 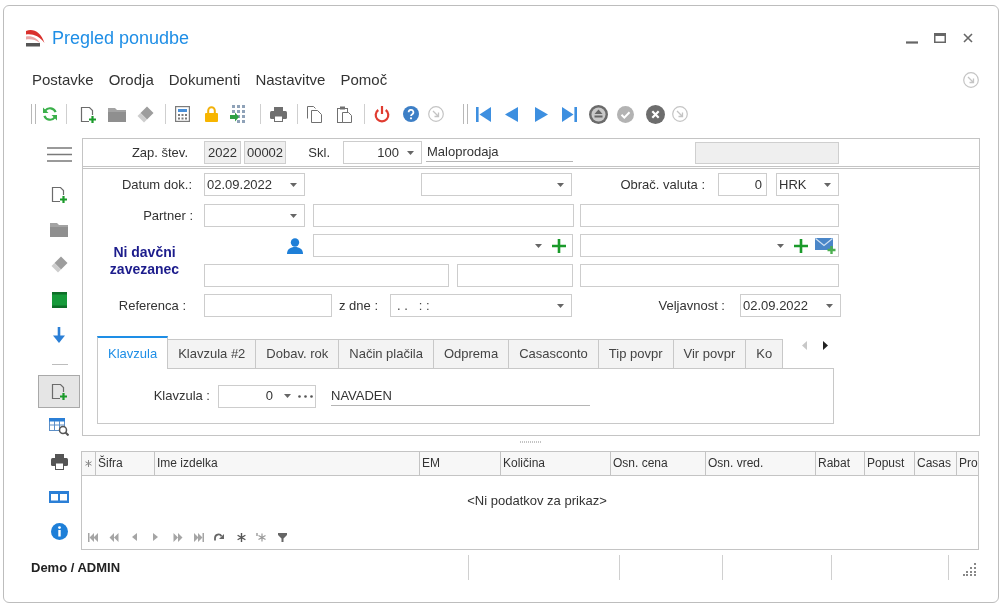 I want to click on eject-icon, so click(x=598, y=114).